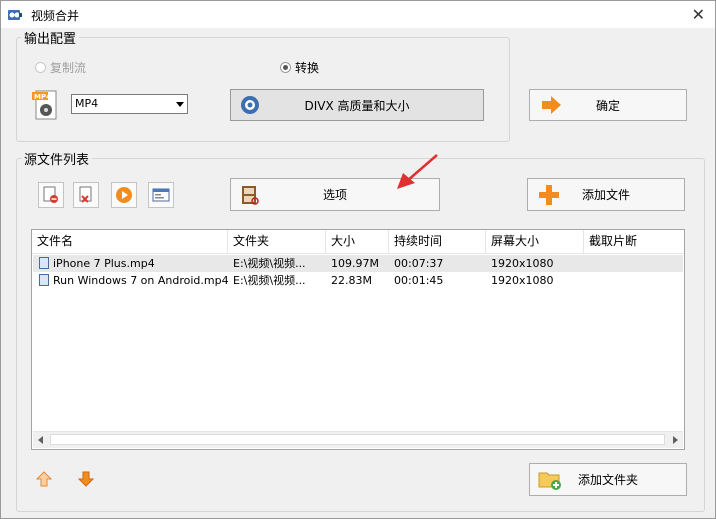  What do you see at coordinates (549, 194) in the screenshot?
I see `plus-icon` at bounding box center [549, 194].